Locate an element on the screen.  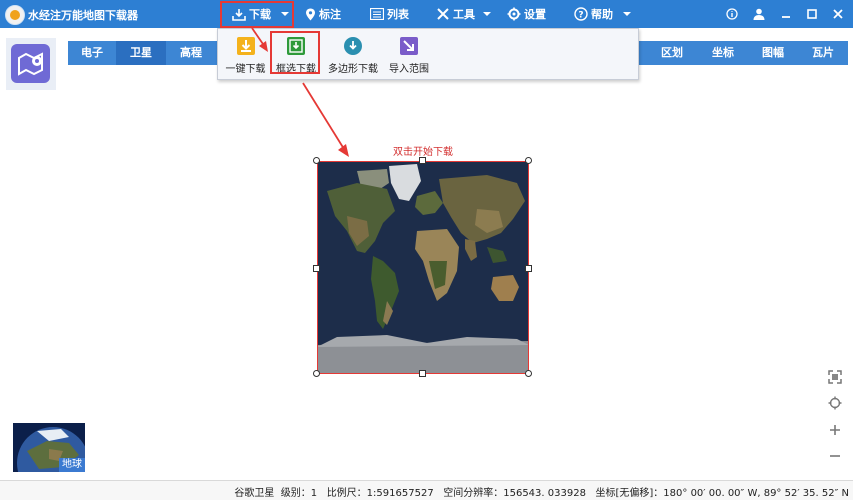
selection-hint: 双击开始下载 is located at coordinates (423, 152).